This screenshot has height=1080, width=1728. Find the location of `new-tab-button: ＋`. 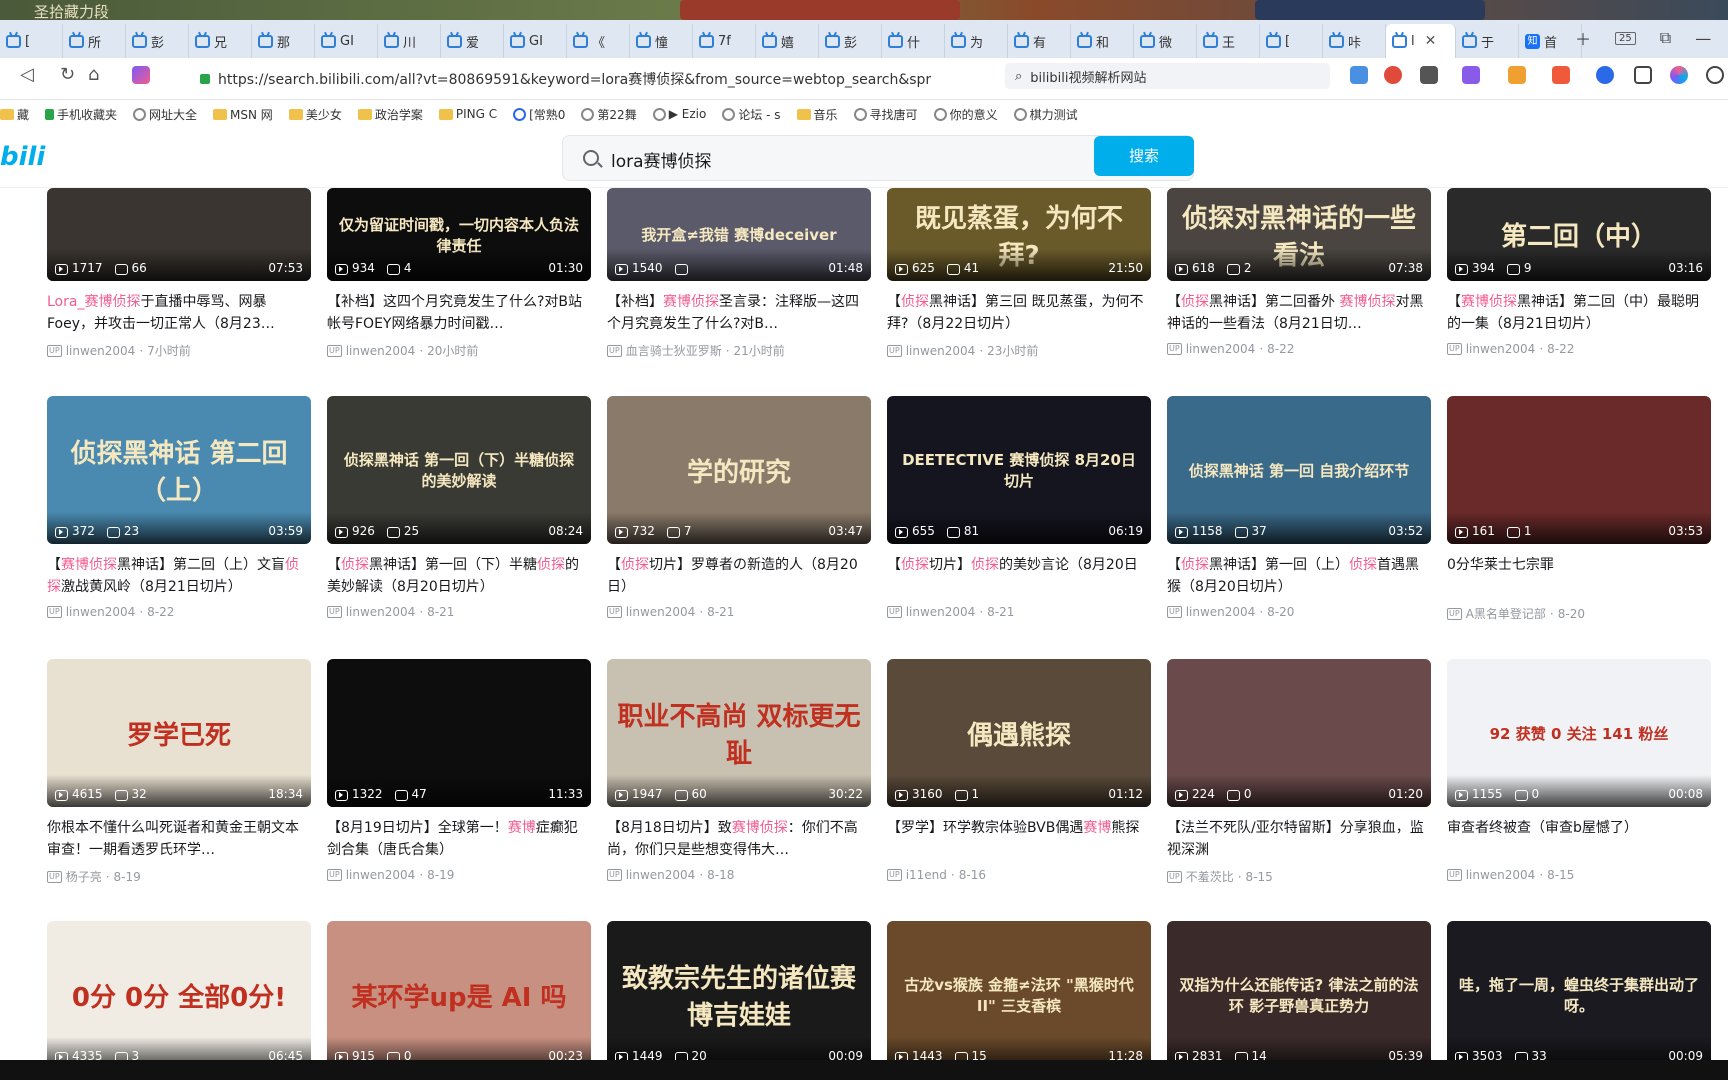

new-tab-button: ＋ is located at coordinates (1583, 38).